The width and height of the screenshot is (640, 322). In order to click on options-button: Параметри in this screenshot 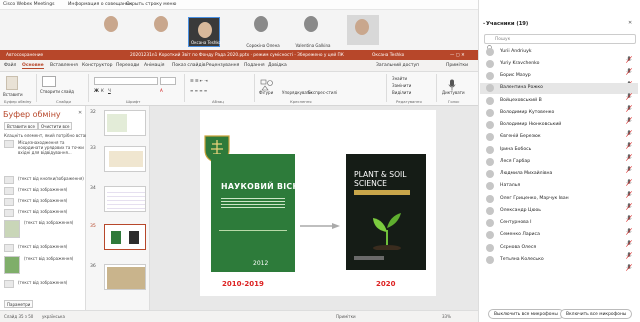, I will do `click(19, 304)`.